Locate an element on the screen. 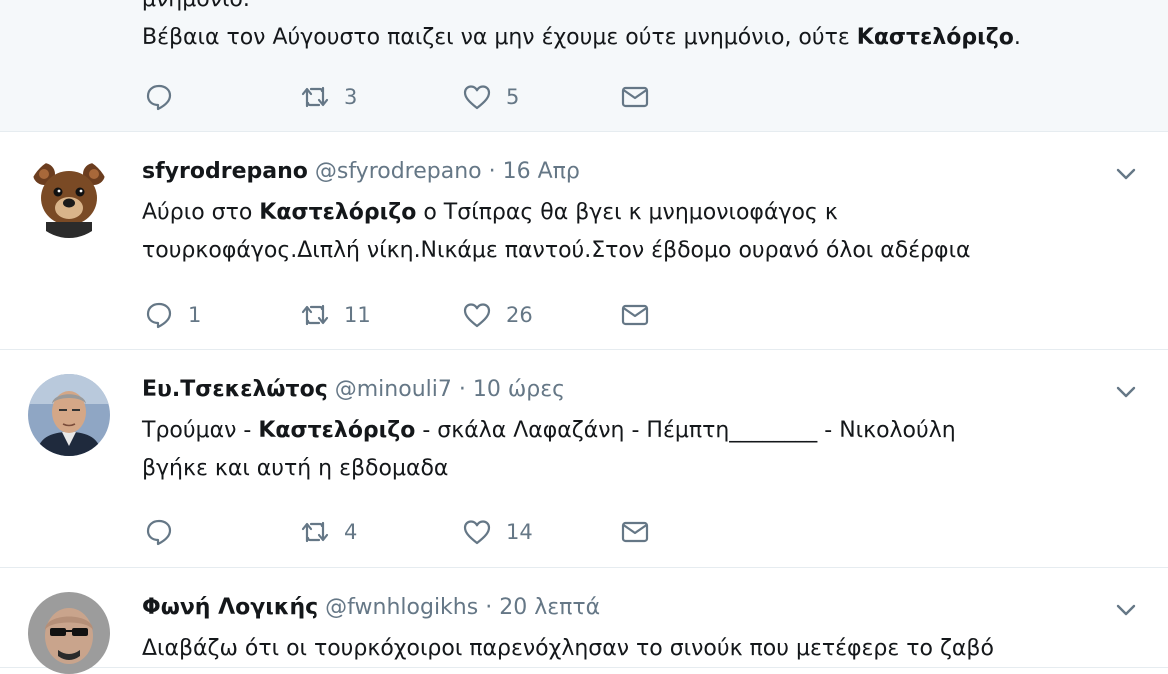 This screenshot has height=674, width=1168. tweet-text-segment: . is located at coordinates (1017, 37).